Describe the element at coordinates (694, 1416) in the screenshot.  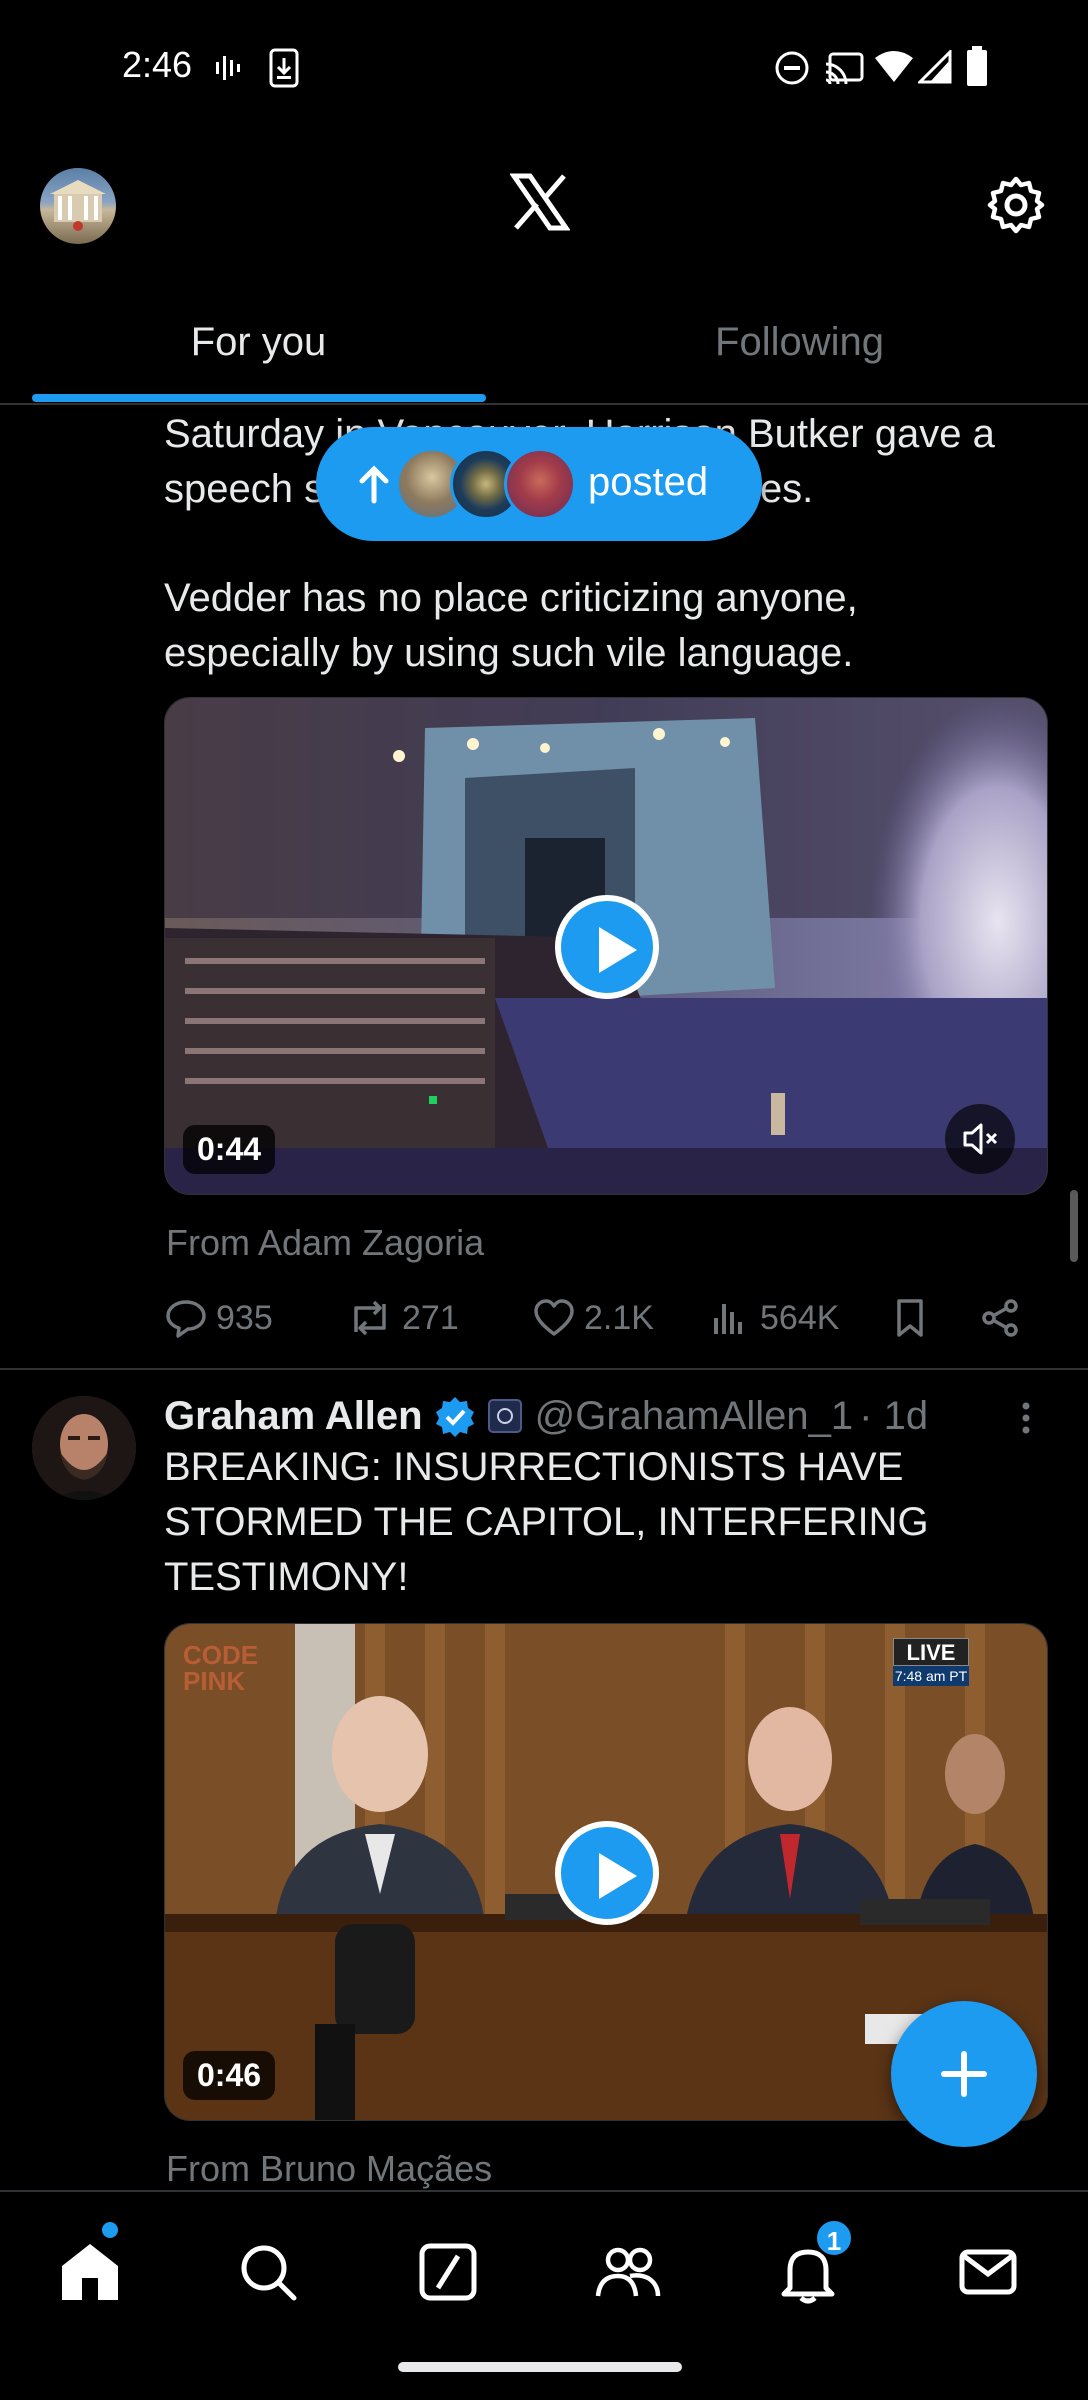
I see `author-handle: @GrahamAllen_1` at that location.